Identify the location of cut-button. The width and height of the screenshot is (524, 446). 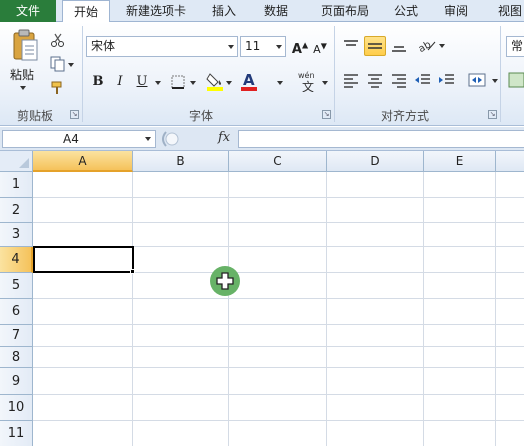
(58, 40).